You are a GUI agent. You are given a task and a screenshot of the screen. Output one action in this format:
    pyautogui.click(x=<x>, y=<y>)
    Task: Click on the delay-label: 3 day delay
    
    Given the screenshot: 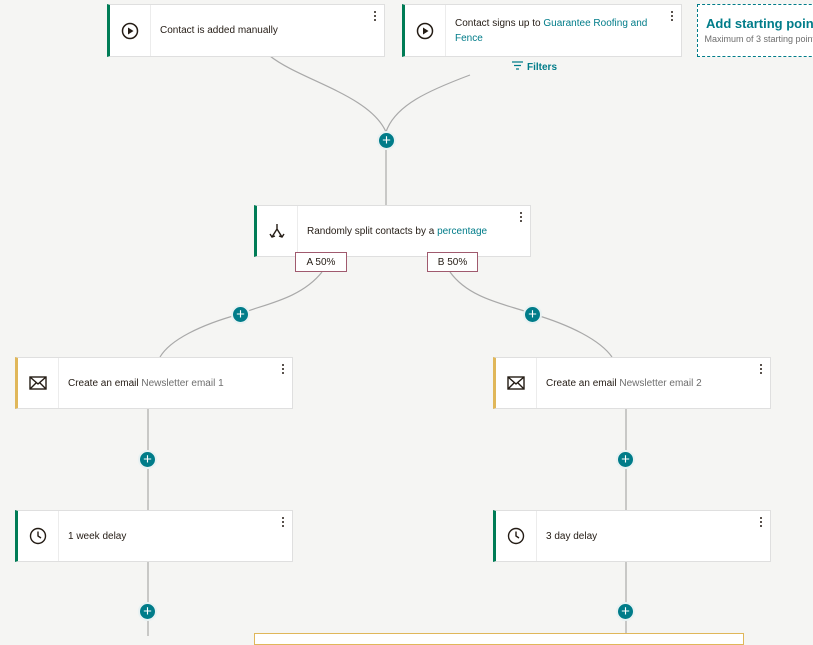 What is the action you would take?
    pyautogui.click(x=572, y=536)
    